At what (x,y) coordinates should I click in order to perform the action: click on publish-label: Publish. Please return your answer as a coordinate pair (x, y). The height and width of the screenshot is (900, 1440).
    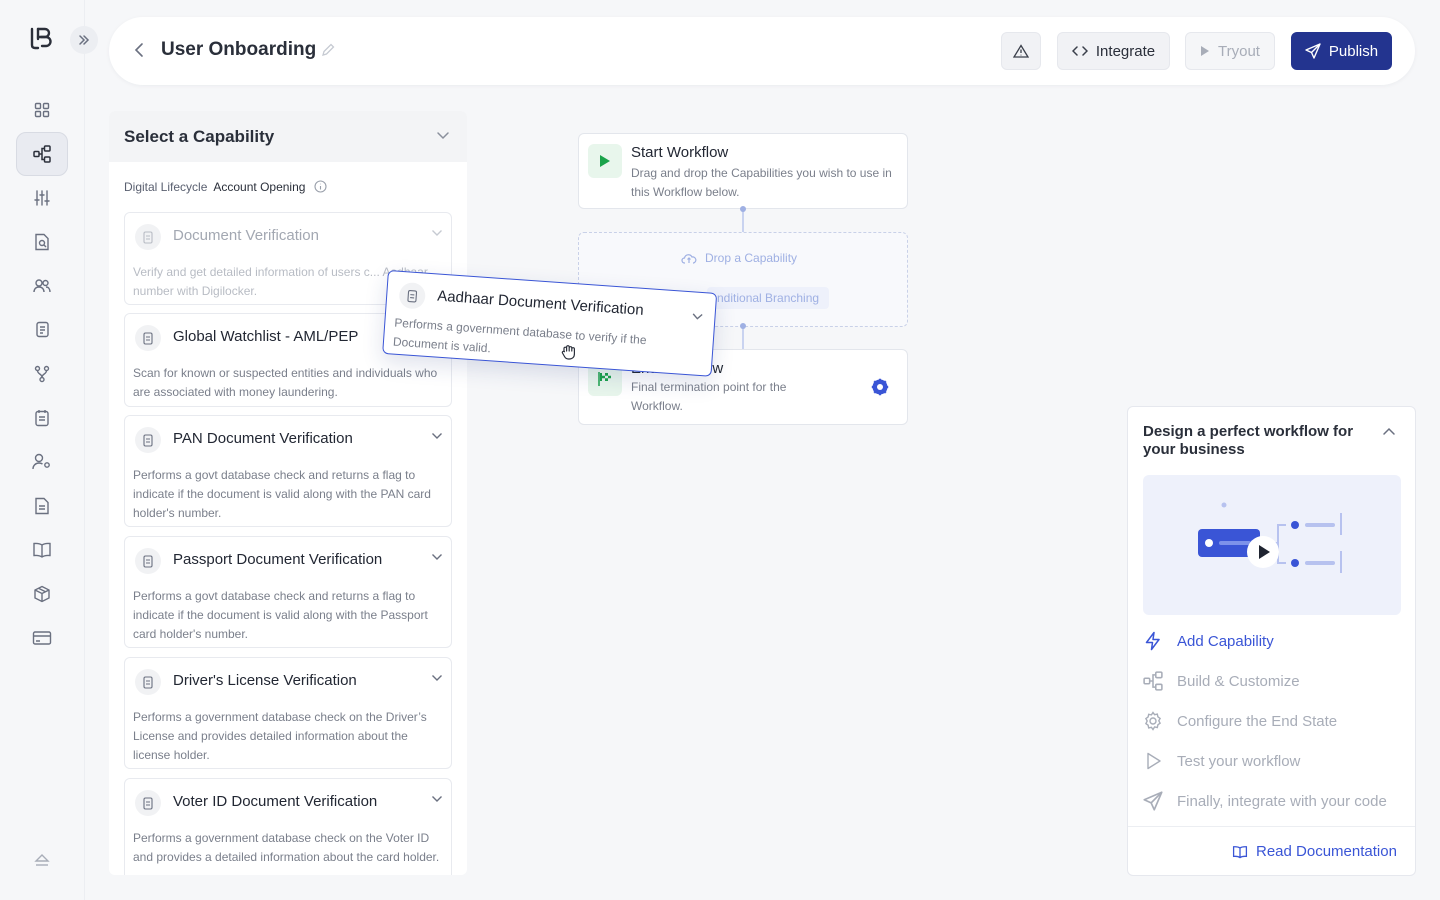
    Looking at the image, I should click on (1353, 51).